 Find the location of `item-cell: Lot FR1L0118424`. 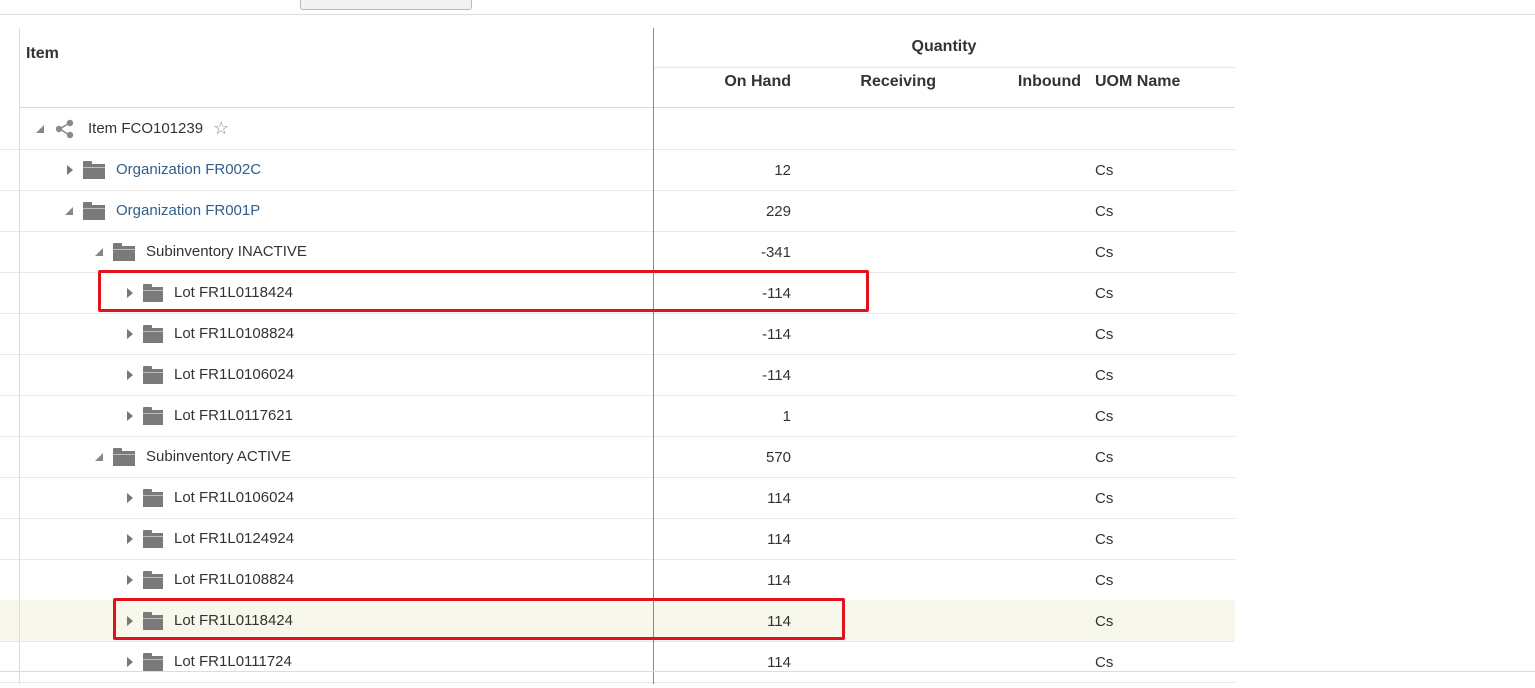

item-cell: Lot FR1L0118424 is located at coordinates (208, 620).